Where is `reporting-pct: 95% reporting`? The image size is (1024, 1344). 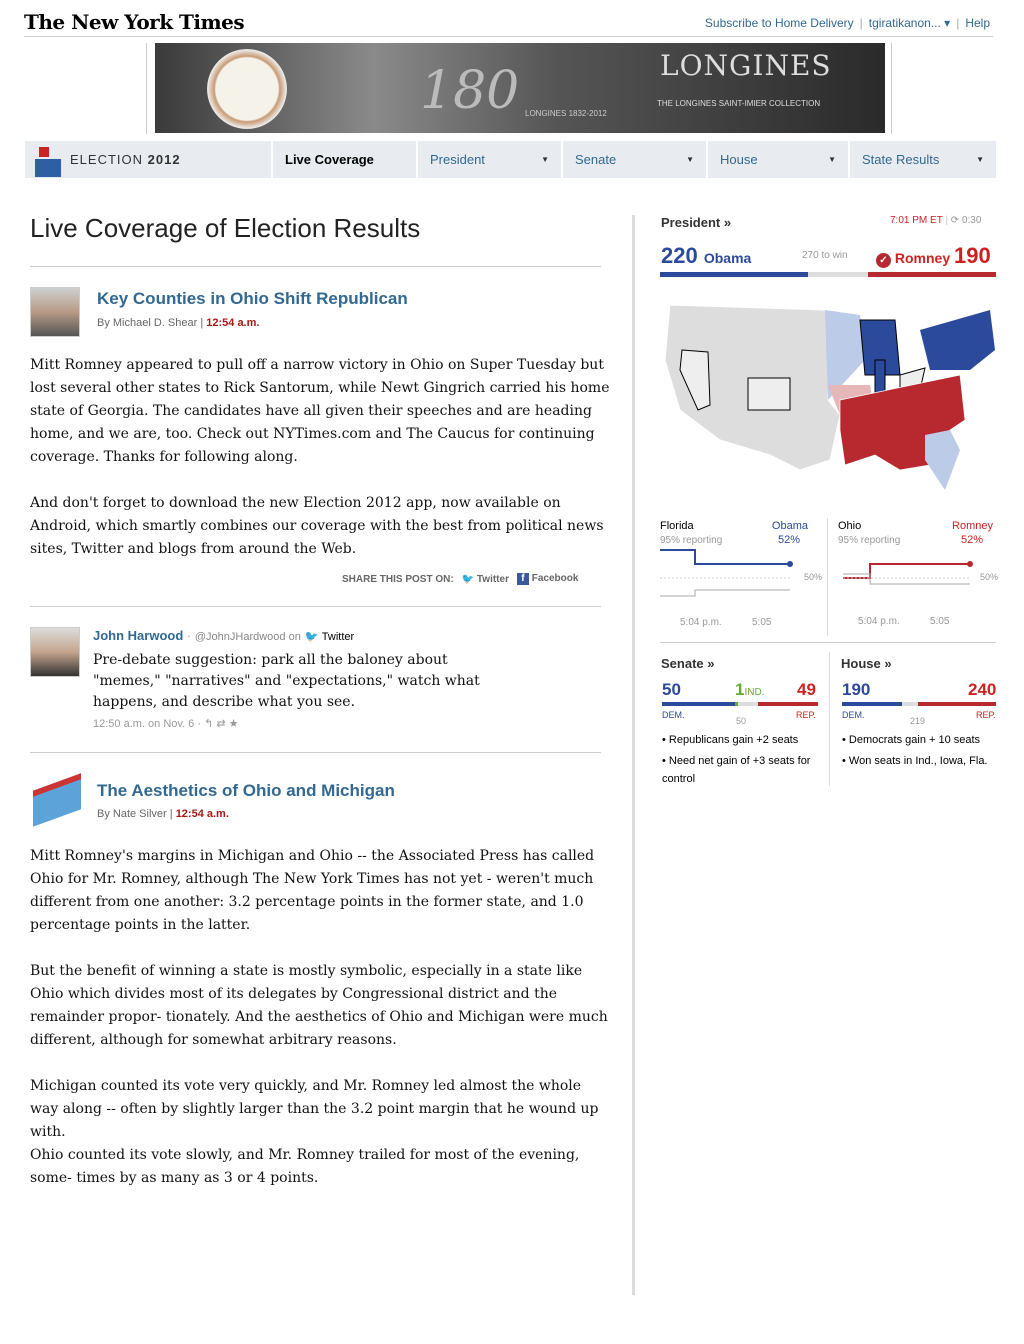 reporting-pct: 95% reporting is located at coordinates (869, 540).